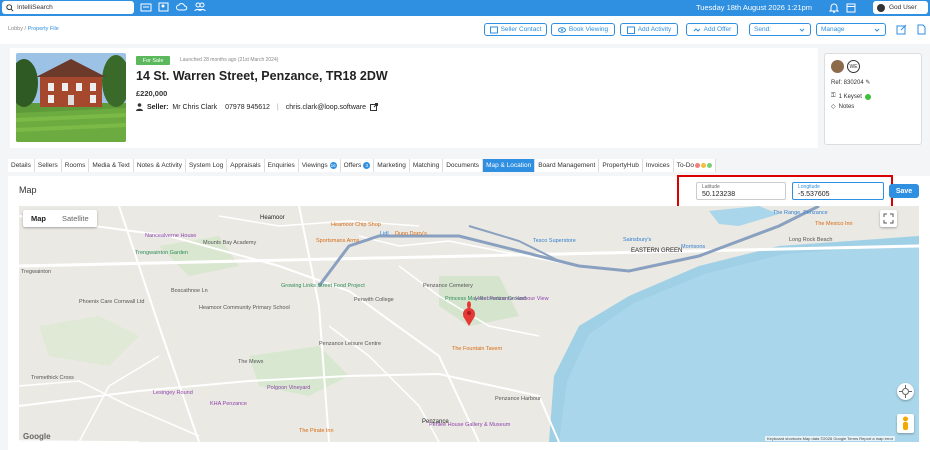 The height and width of the screenshot is (450, 930). What do you see at coordinates (146, 7) in the screenshot?
I see `property-icon` at bounding box center [146, 7].